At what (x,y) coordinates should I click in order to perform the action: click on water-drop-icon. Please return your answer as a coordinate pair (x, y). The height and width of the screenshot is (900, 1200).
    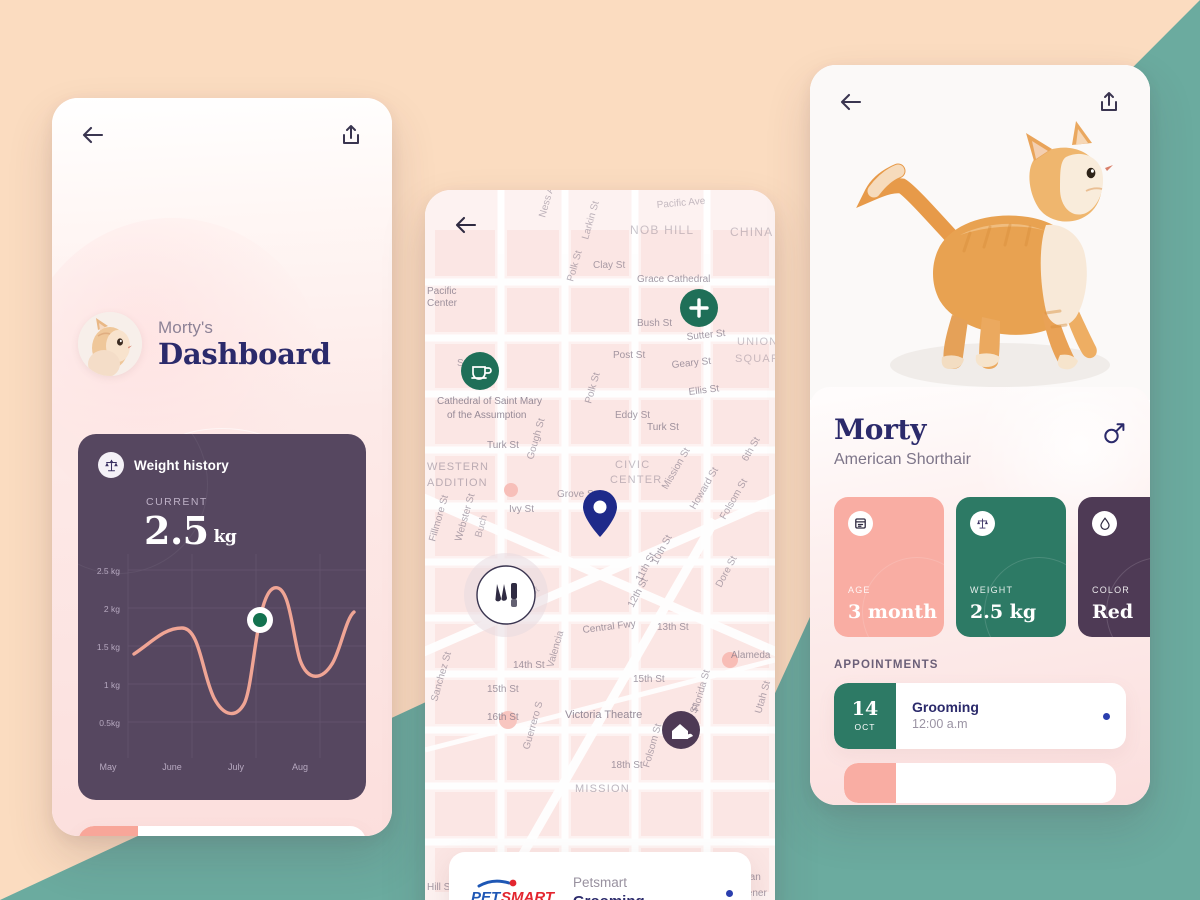
    Looking at the image, I should click on (1104, 523).